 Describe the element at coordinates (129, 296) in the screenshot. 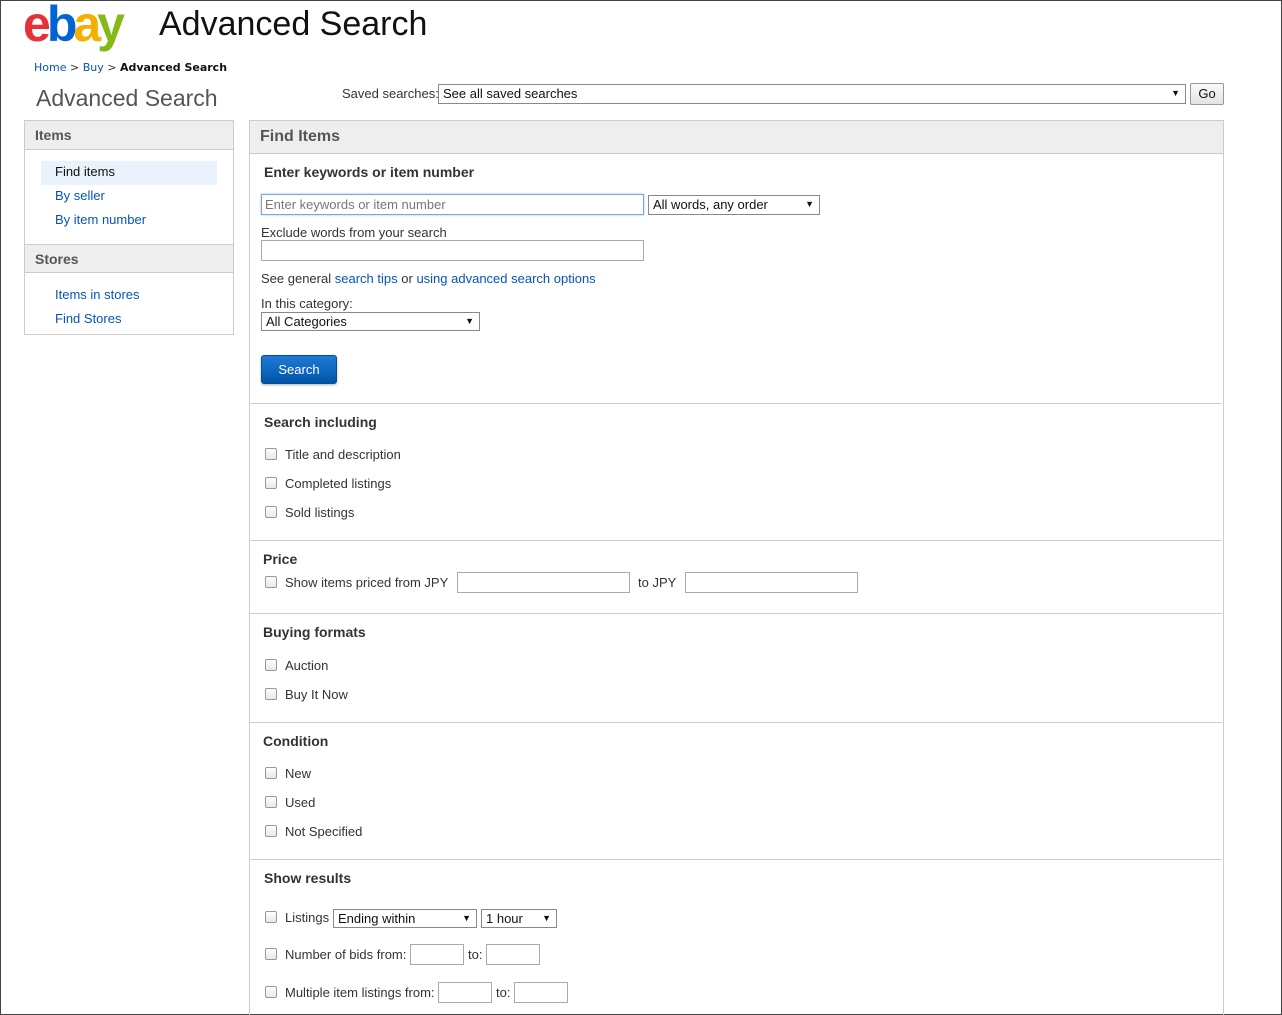

I see `sidebar-item-items-in-stores: Items in stores` at that location.